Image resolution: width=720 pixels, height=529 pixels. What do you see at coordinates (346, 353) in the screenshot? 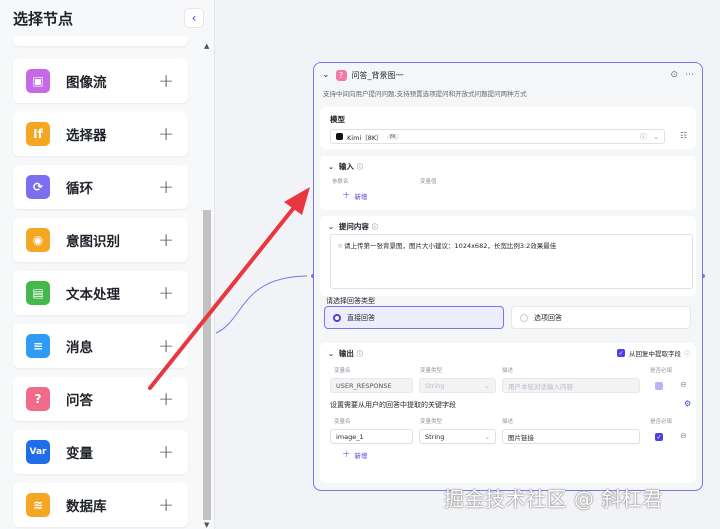
I see `output-title-text: 输出` at bounding box center [346, 353].